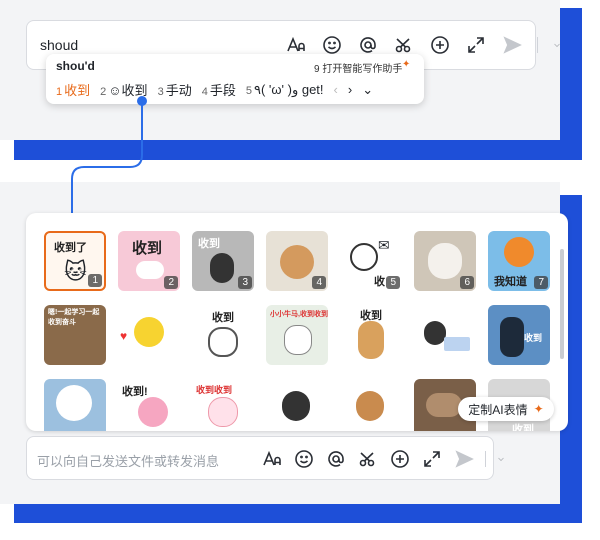 The height and width of the screenshot is (540, 600). Describe the element at coordinates (423, 45) in the screenshot. I see `input-toolbar-top` at that location.